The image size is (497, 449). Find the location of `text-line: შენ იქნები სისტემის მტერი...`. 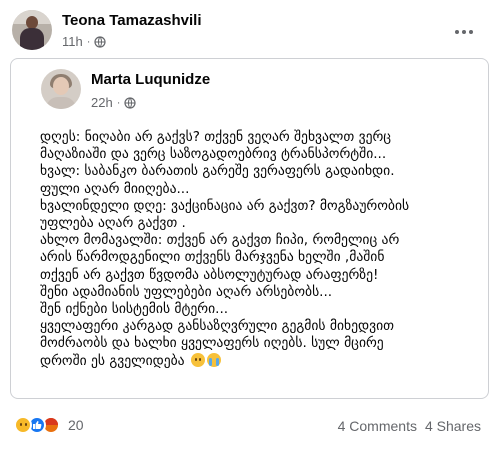

text-line: შენ იქნები სისტემის მტერი... is located at coordinates (134, 309).